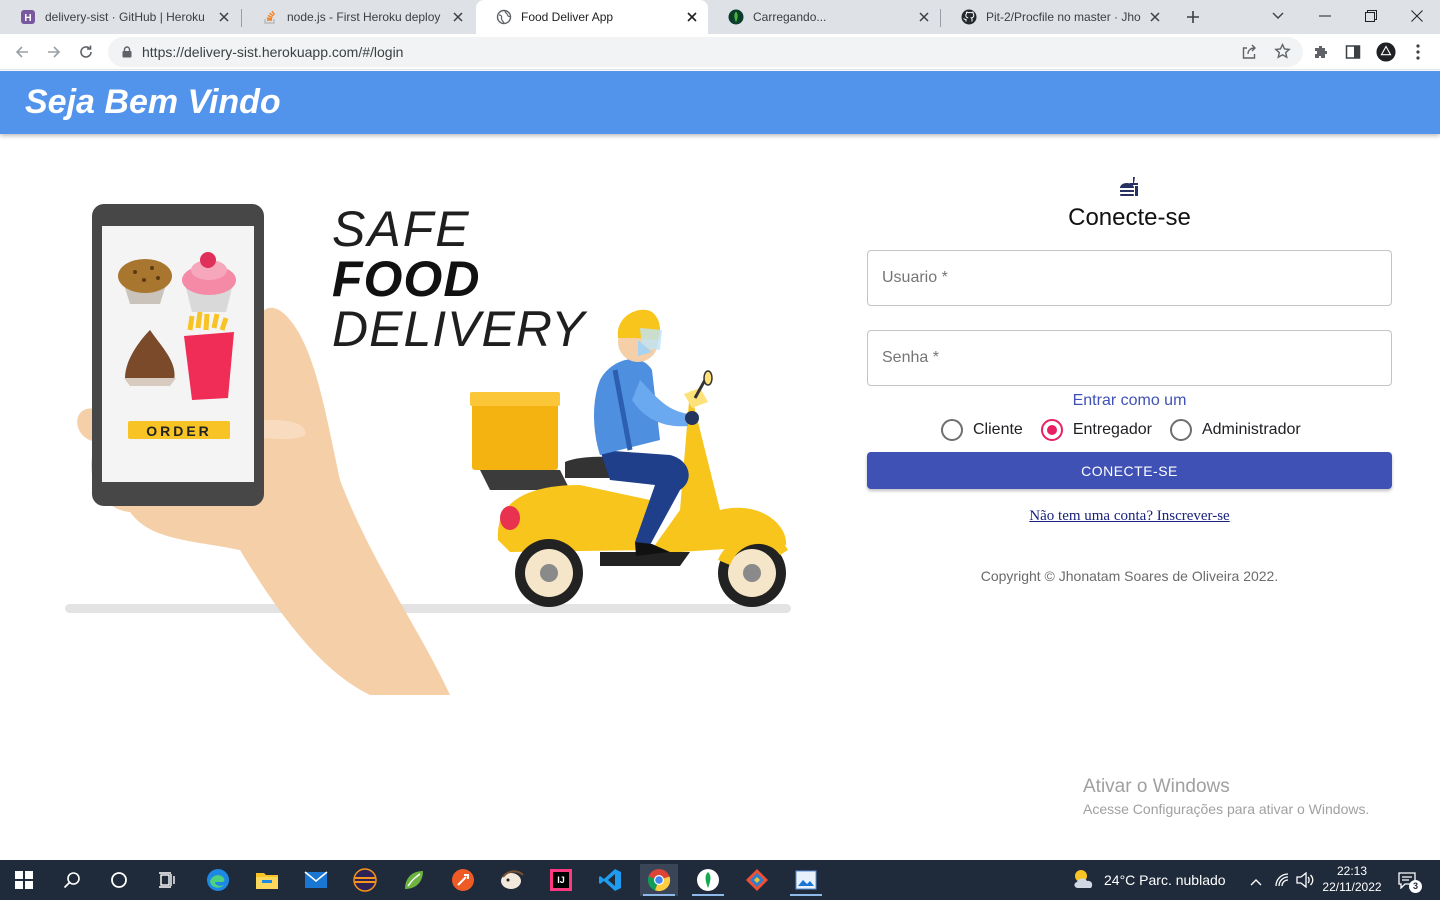  I want to click on intellij-icon: IJ, so click(561, 880).